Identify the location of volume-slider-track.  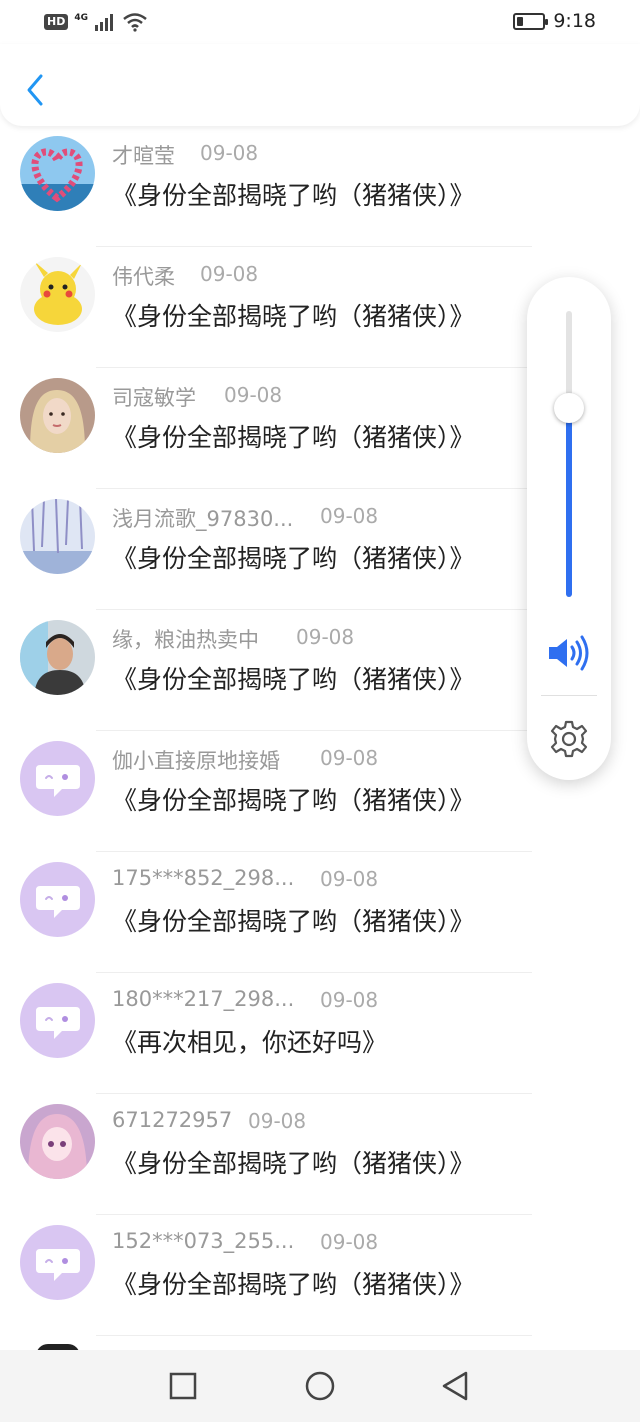
(569, 454).